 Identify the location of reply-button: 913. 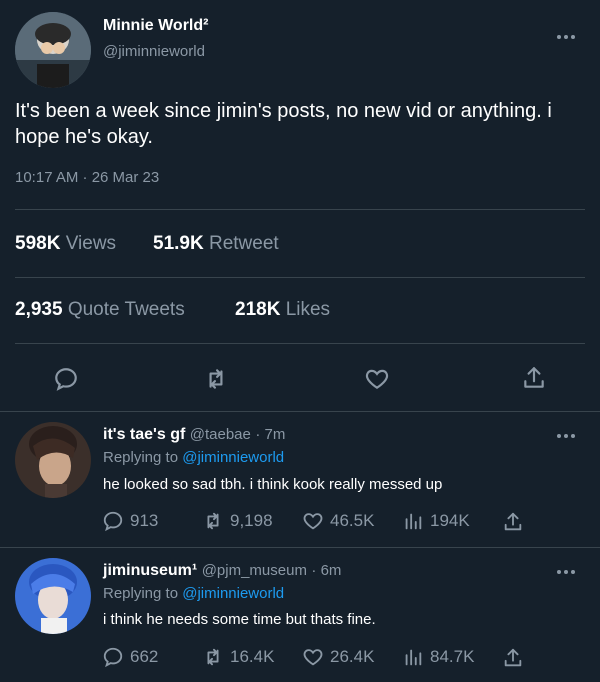
(130, 521).